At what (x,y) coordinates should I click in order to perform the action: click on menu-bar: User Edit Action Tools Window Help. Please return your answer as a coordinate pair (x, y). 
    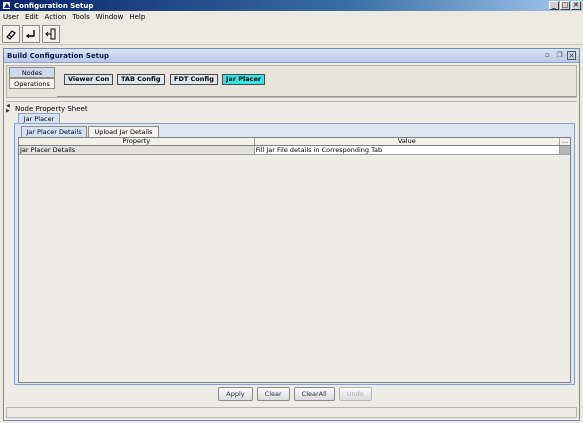
    Looking at the image, I should click on (291, 16).